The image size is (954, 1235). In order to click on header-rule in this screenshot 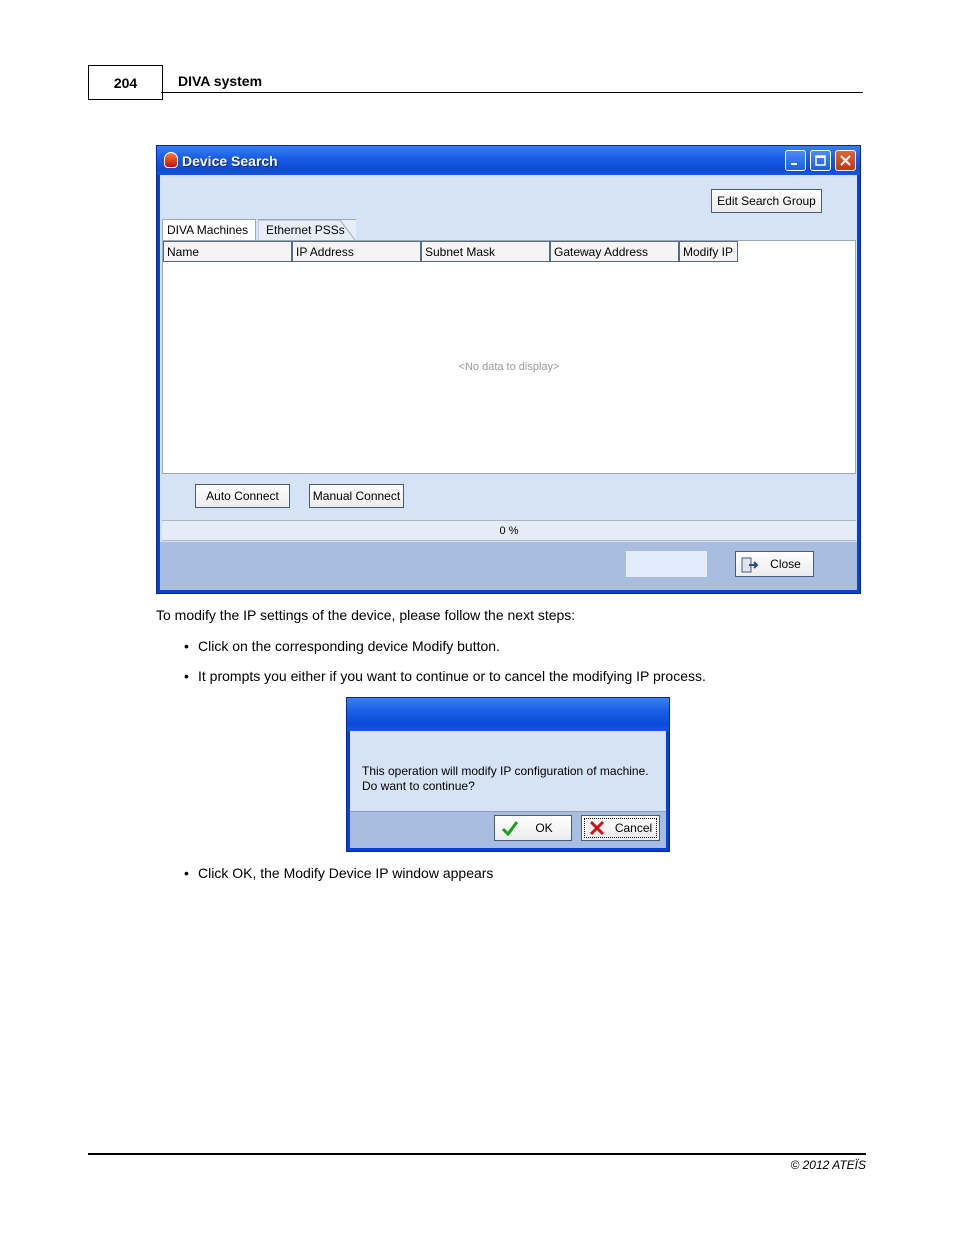, I will do `click(512, 92)`.